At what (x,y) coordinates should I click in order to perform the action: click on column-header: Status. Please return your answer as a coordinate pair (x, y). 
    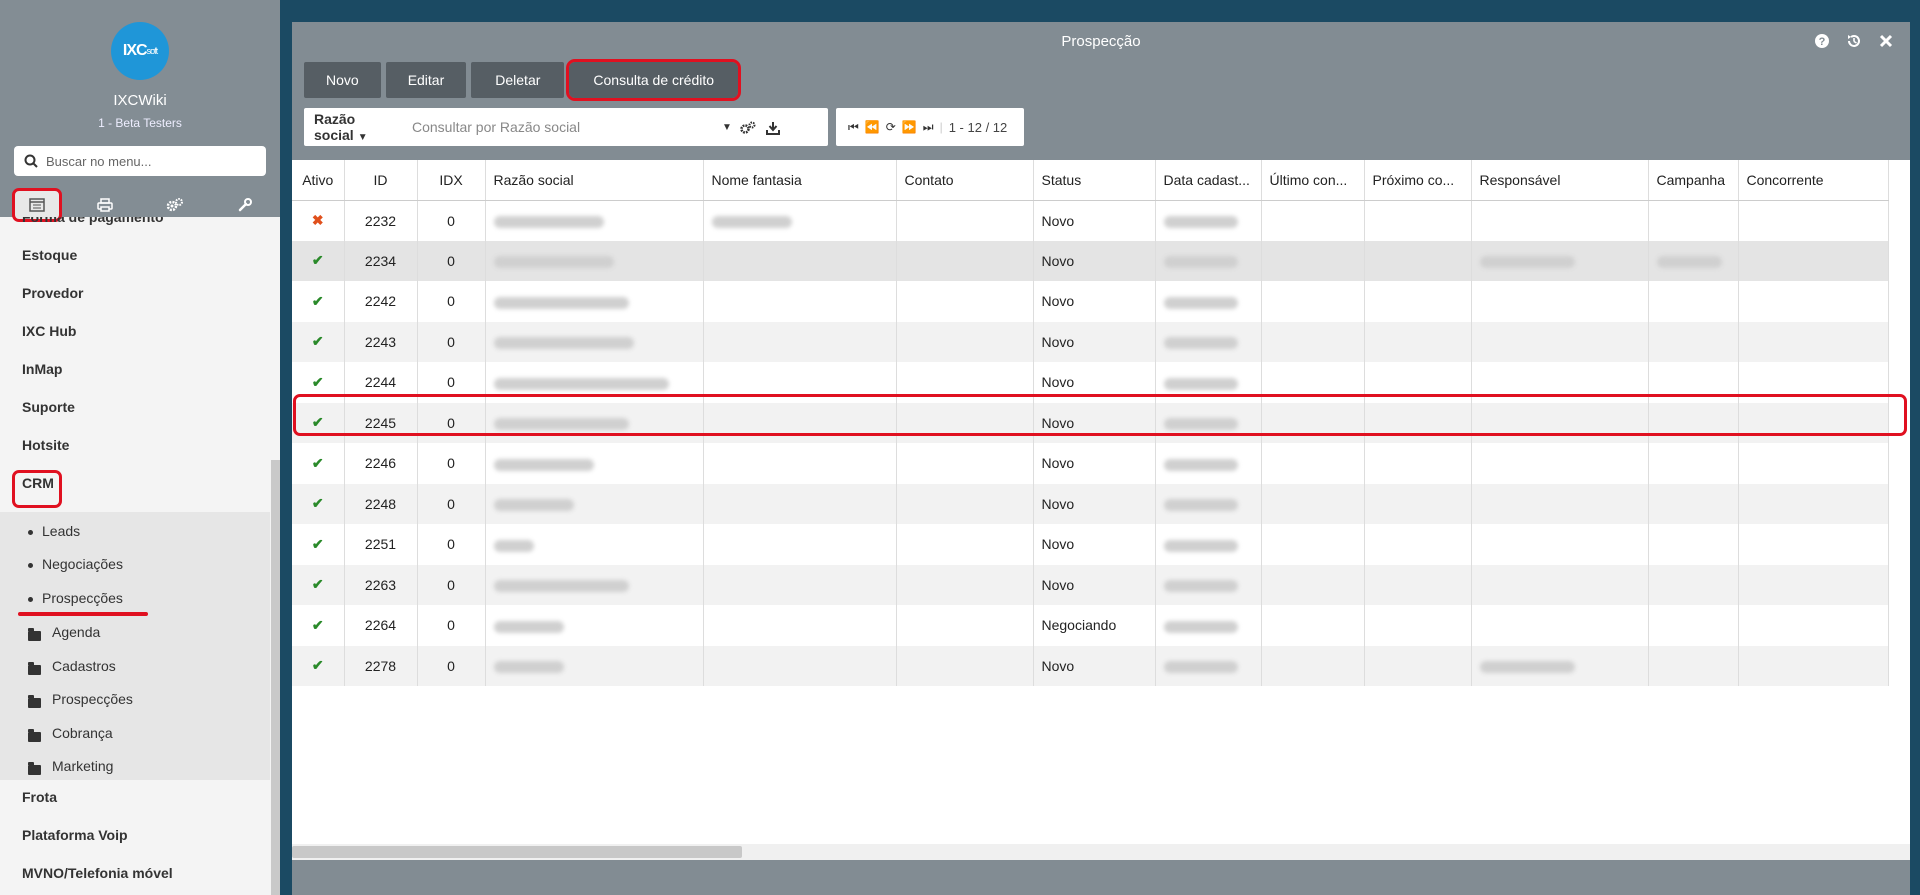
    Looking at the image, I should click on (1094, 180).